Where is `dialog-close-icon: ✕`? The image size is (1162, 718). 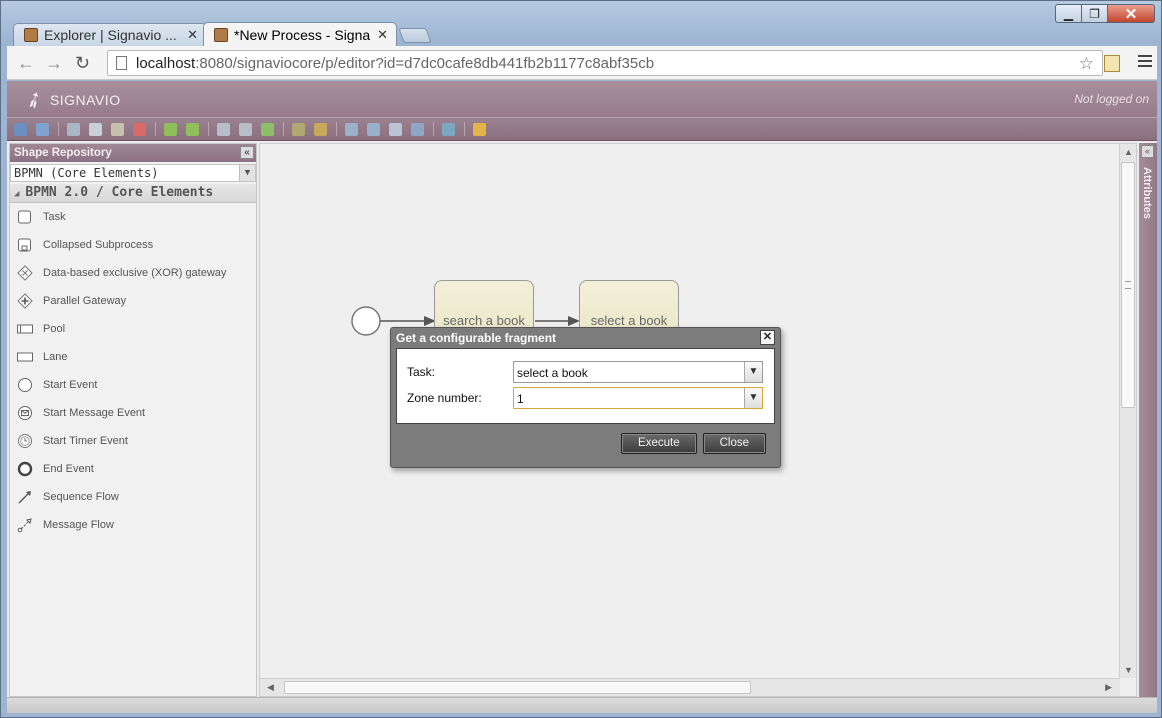
dialog-close-icon: ✕ is located at coordinates (767, 337).